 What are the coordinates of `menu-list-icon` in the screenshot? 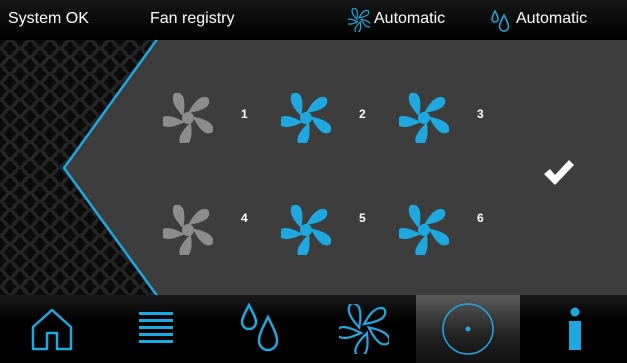 It's located at (156, 327).